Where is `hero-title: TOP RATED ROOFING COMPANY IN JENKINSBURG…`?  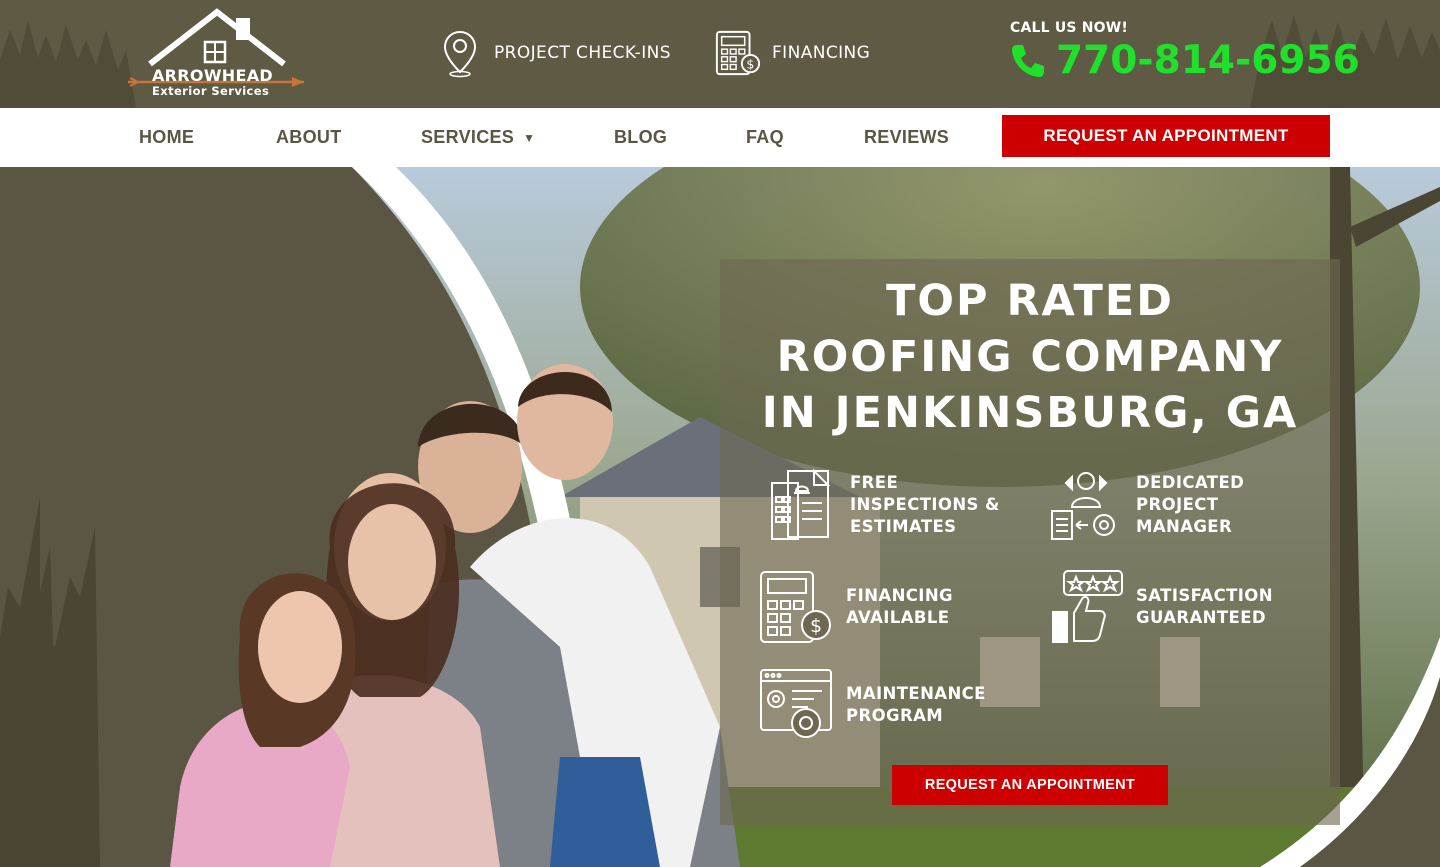 hero-title: TOP RATED ROOFING COMPANY IN JENKINSBURG… is located at coordinates (1030, 357).